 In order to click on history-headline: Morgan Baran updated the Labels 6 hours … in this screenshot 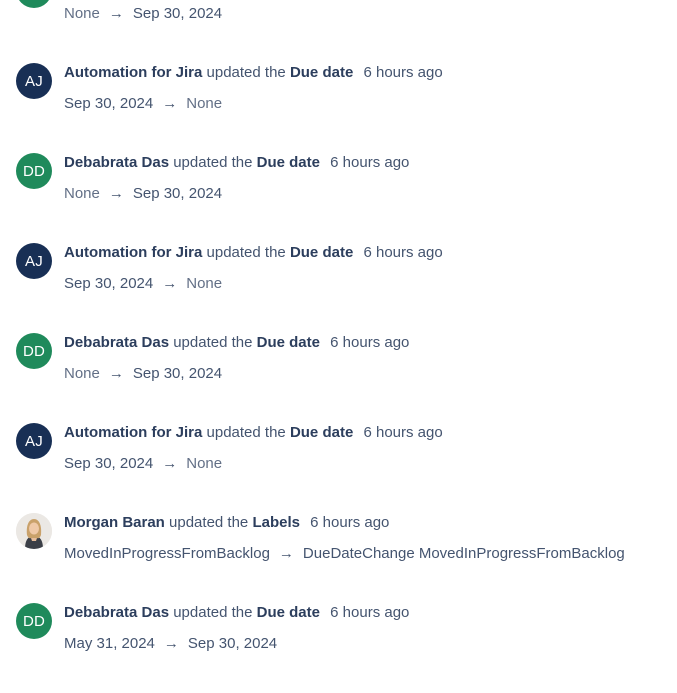, I will do `click(226, 523)`.